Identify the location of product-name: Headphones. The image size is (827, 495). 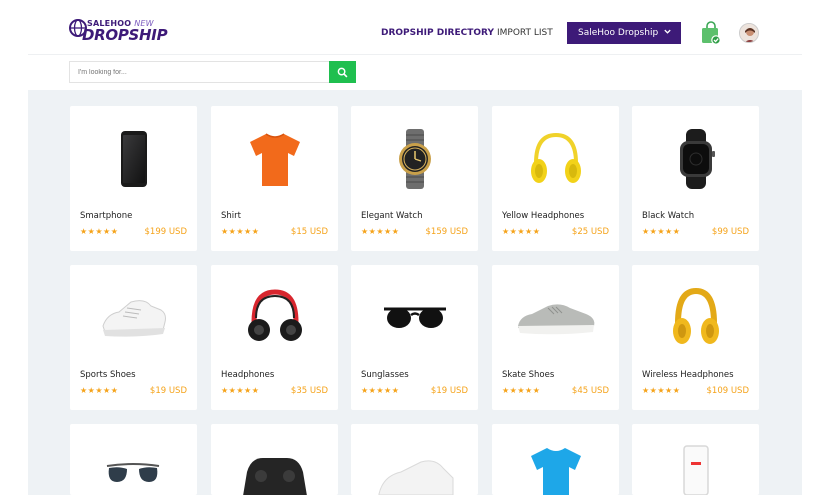
(248, 375).